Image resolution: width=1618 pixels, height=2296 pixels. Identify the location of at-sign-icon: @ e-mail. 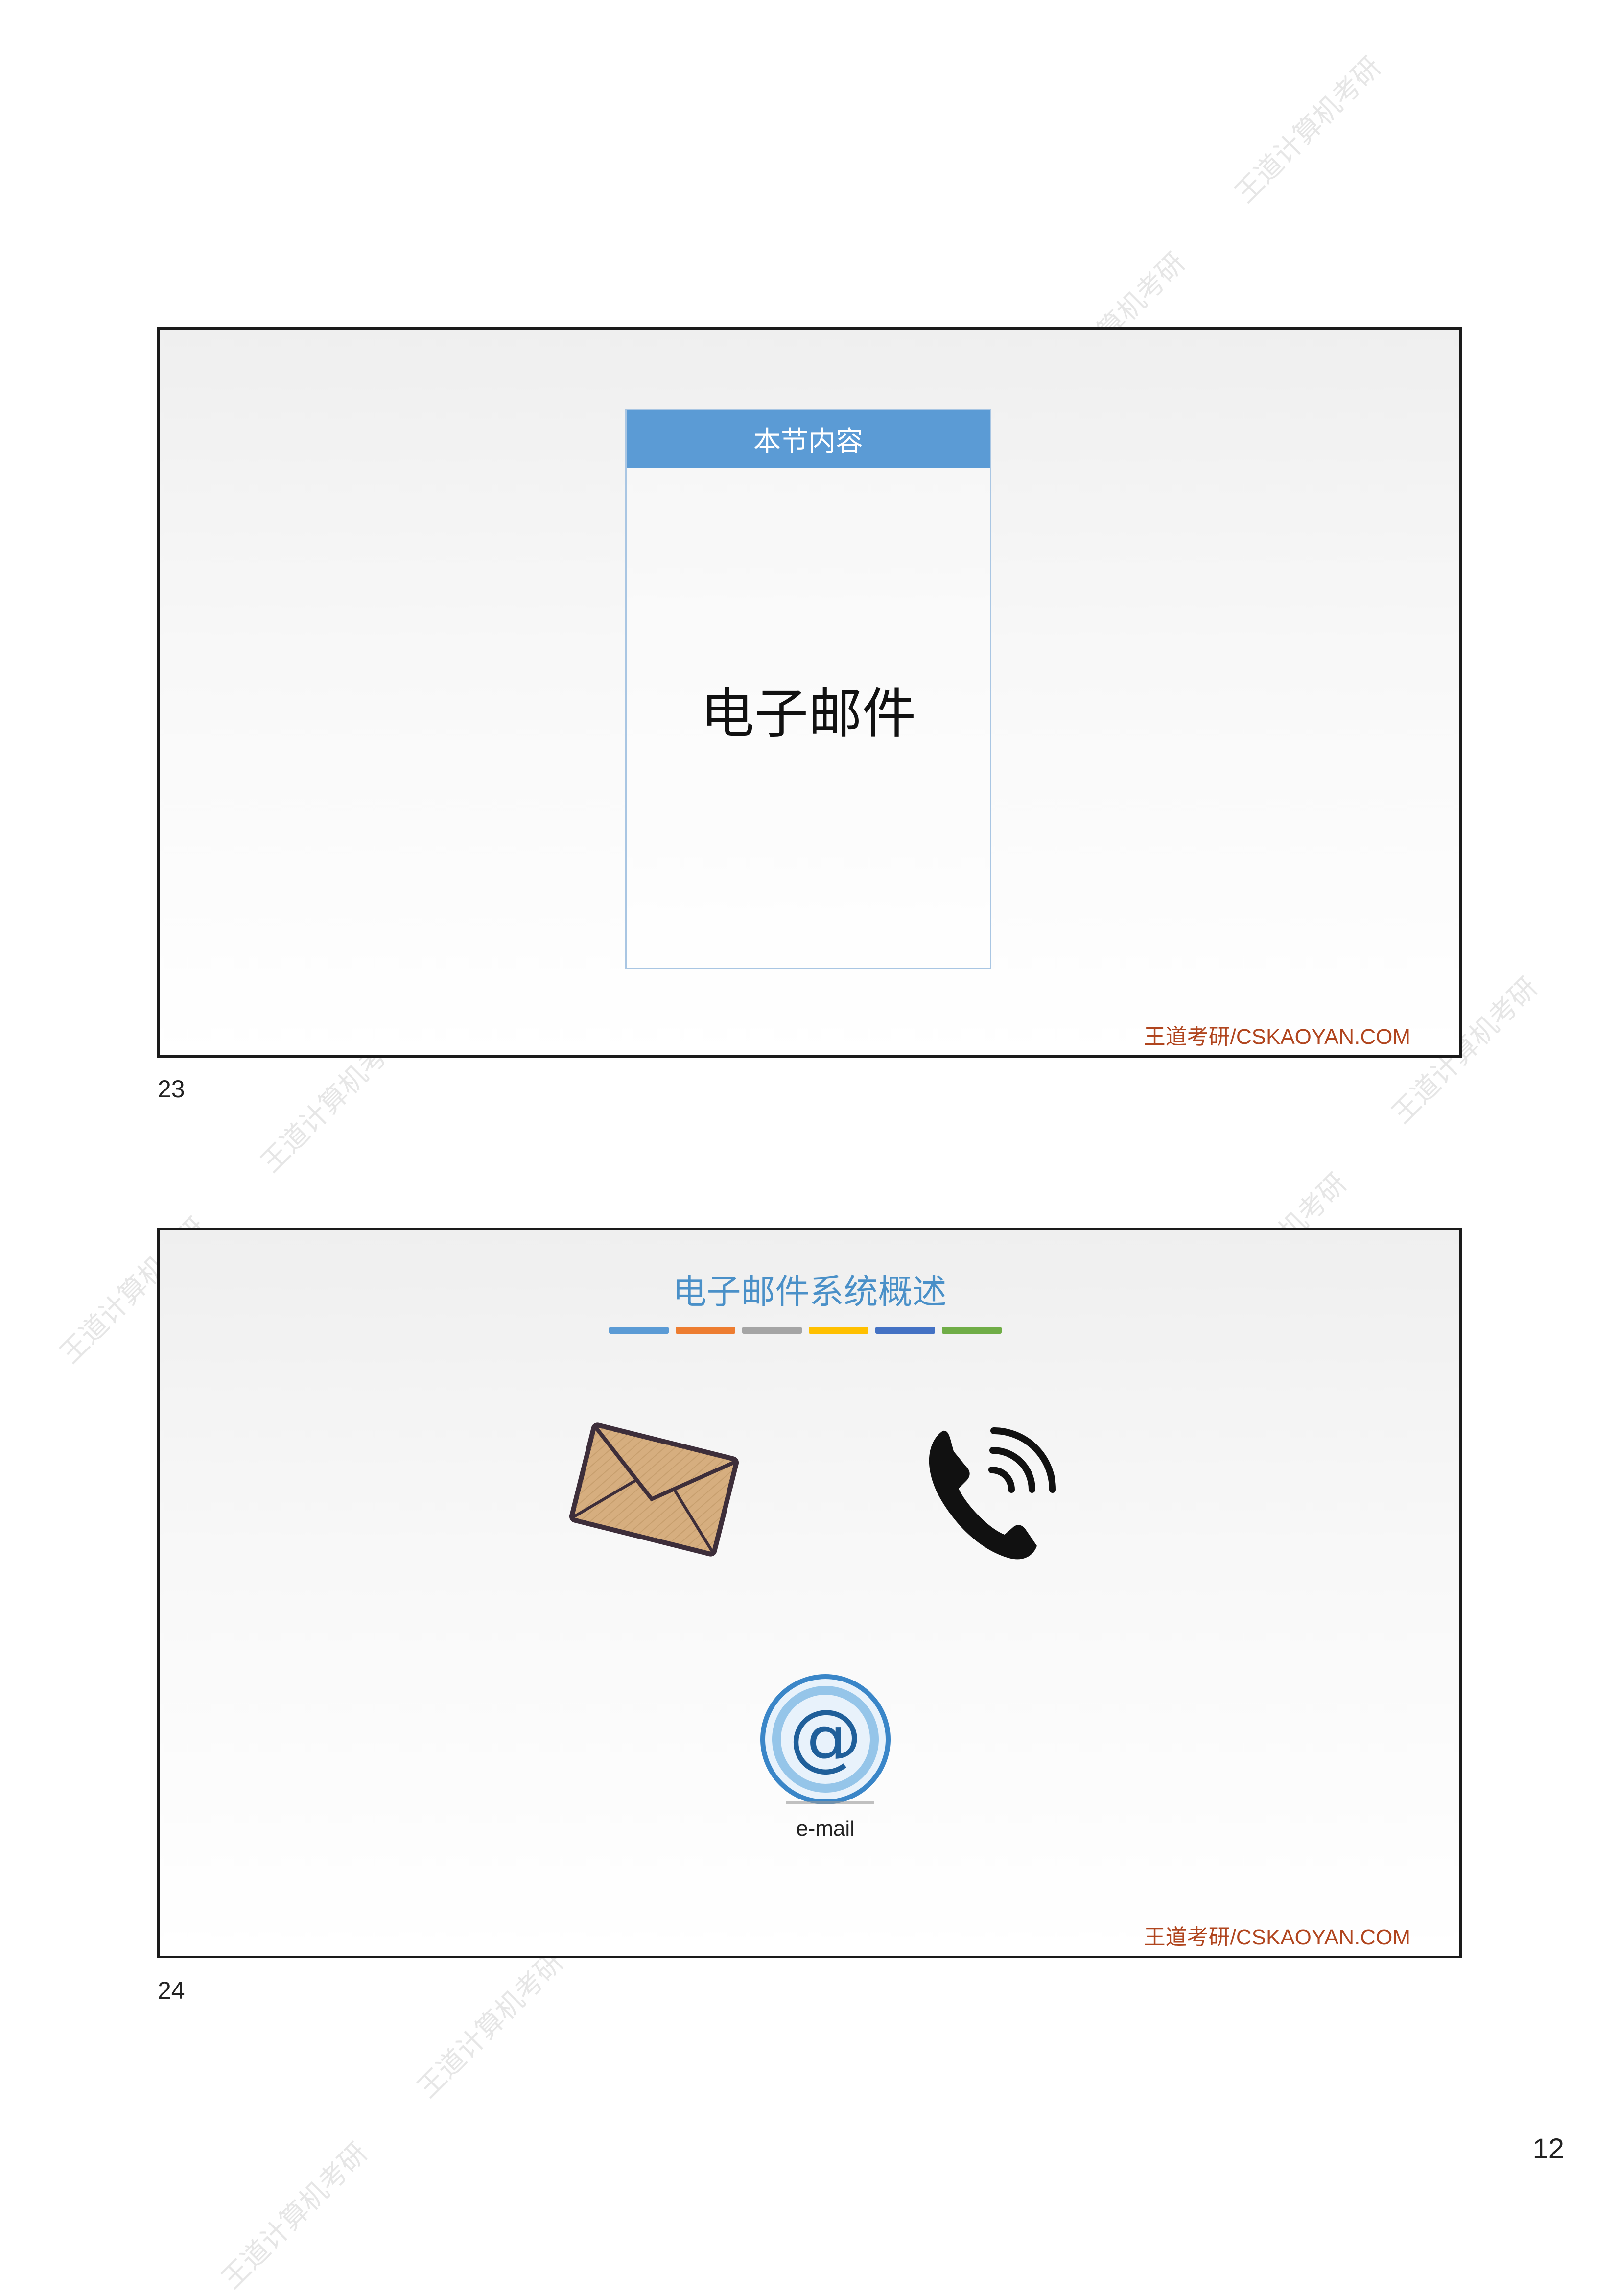
(825, 1756).